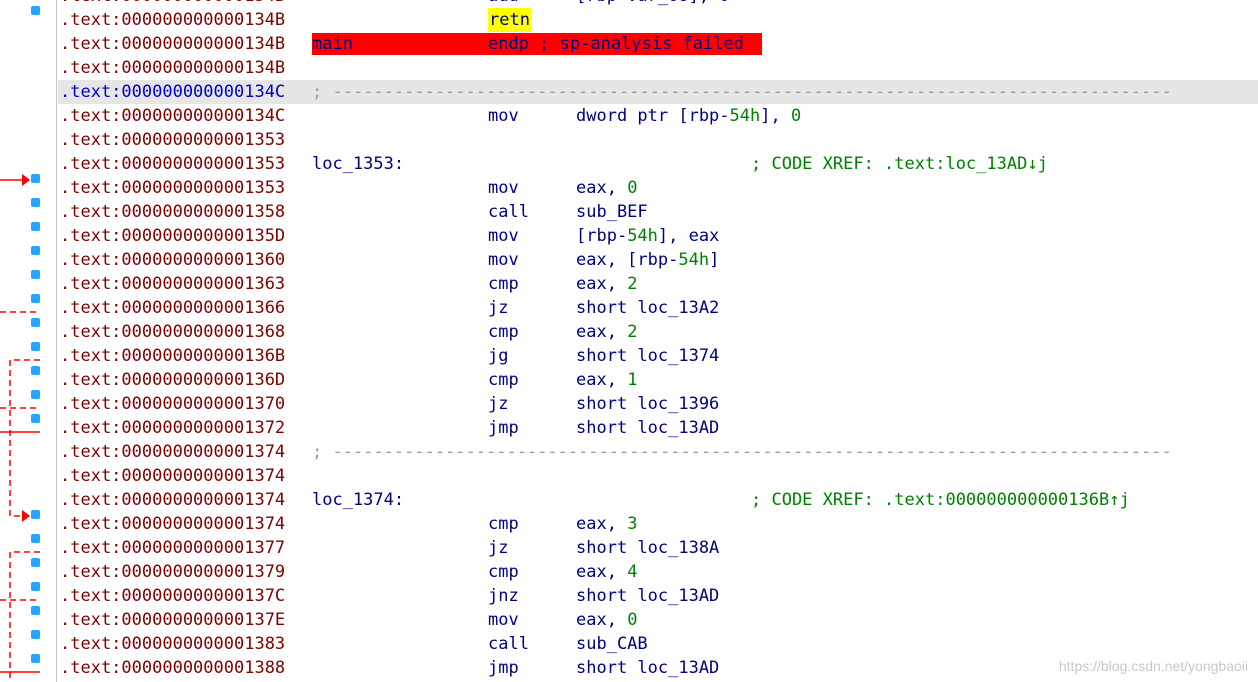 The height and width of the screenshot is (682, 1258). What do you see at coordinates (658, 140) in the screenshot?
I see `listing-row: .text:0000000000001353` at bounding box center [658, 140].